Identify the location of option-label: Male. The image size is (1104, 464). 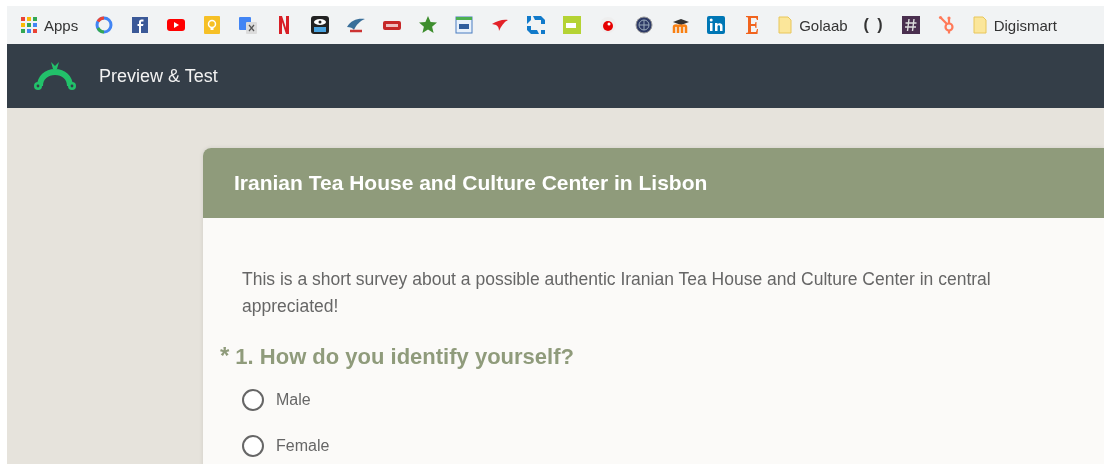
(293, 400).